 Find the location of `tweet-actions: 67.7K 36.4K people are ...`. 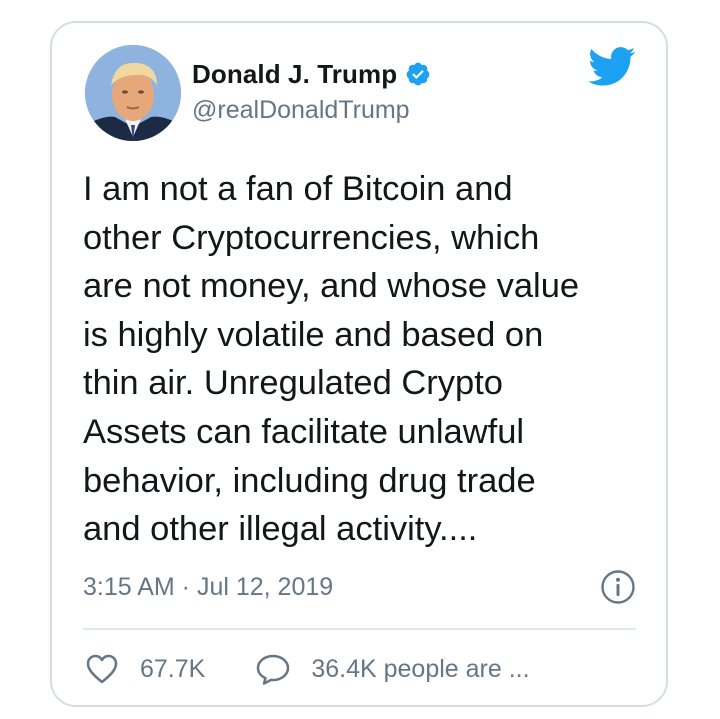

tweet-actions: 67.7K 36.4K people are ... is located at coordinates (308, 669).